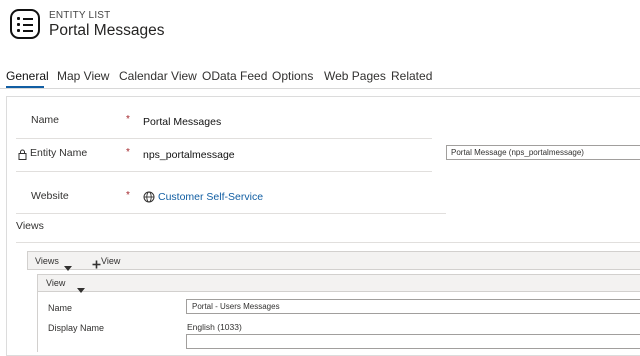 Image resolution: width=640 pixels, height=356 pixels. What do you see at coordinates (338, 283) in the screenshot?
I see `view-toolbar` at bounding box center [338, 283].